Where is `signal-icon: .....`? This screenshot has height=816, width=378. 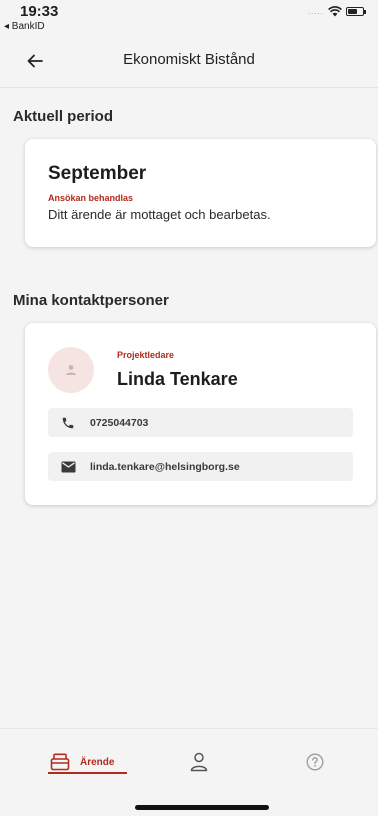
signal-icon: ..... is located at coordinates (315, 11).